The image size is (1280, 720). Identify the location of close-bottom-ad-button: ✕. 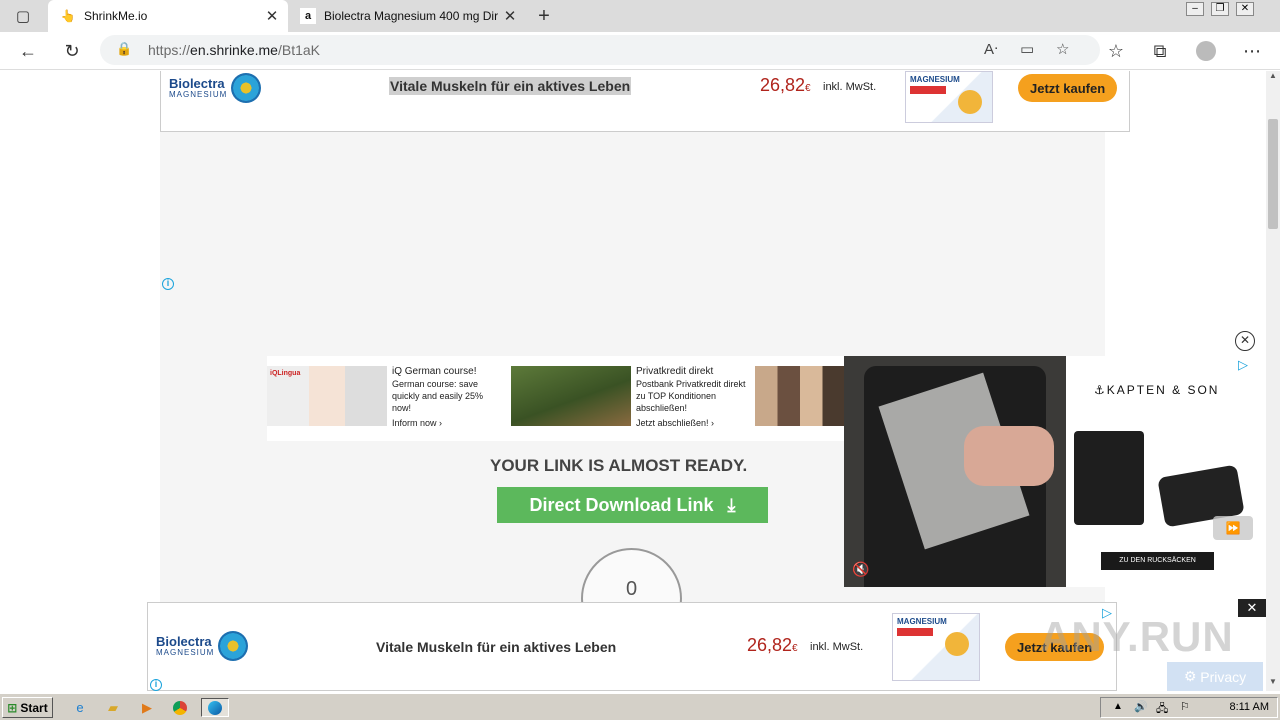
(1252, 608).